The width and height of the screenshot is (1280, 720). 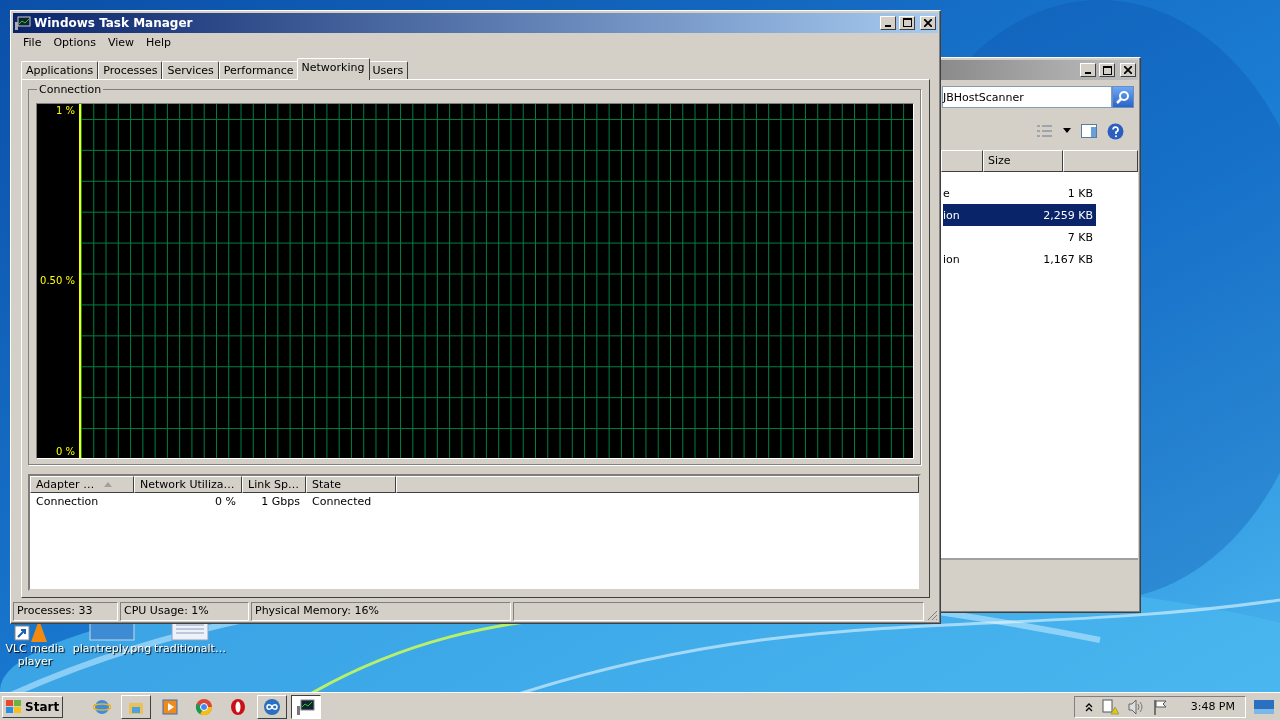 What do you see at coordinates (381, 611) in the screenshot?
I see `status-text: Physical Memory: 16%` at bounding box center [381, 611].